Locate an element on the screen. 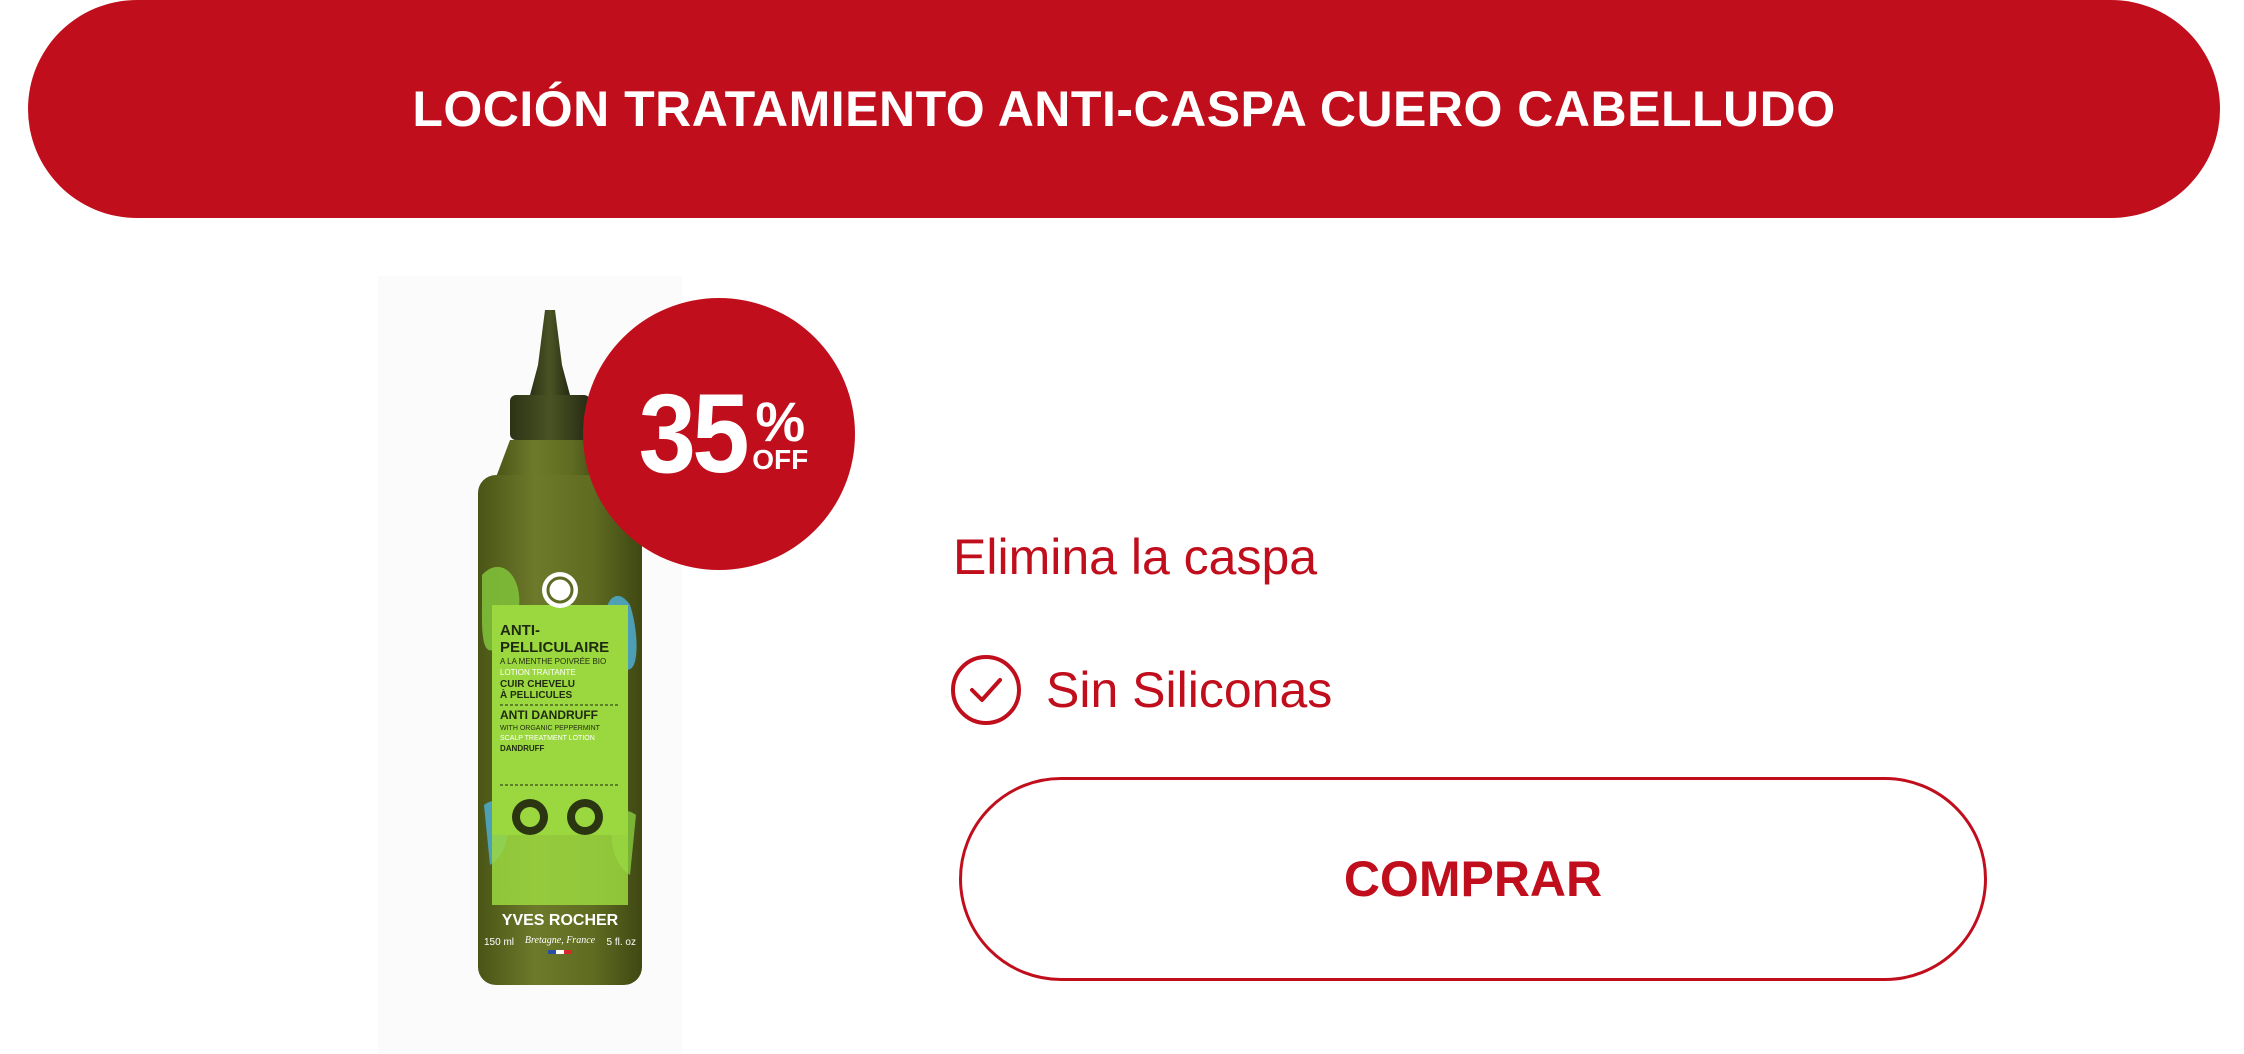 The image size is (2244, 1054). feature-headline: Elimina la caspa is located at coordinates (1135, 557).